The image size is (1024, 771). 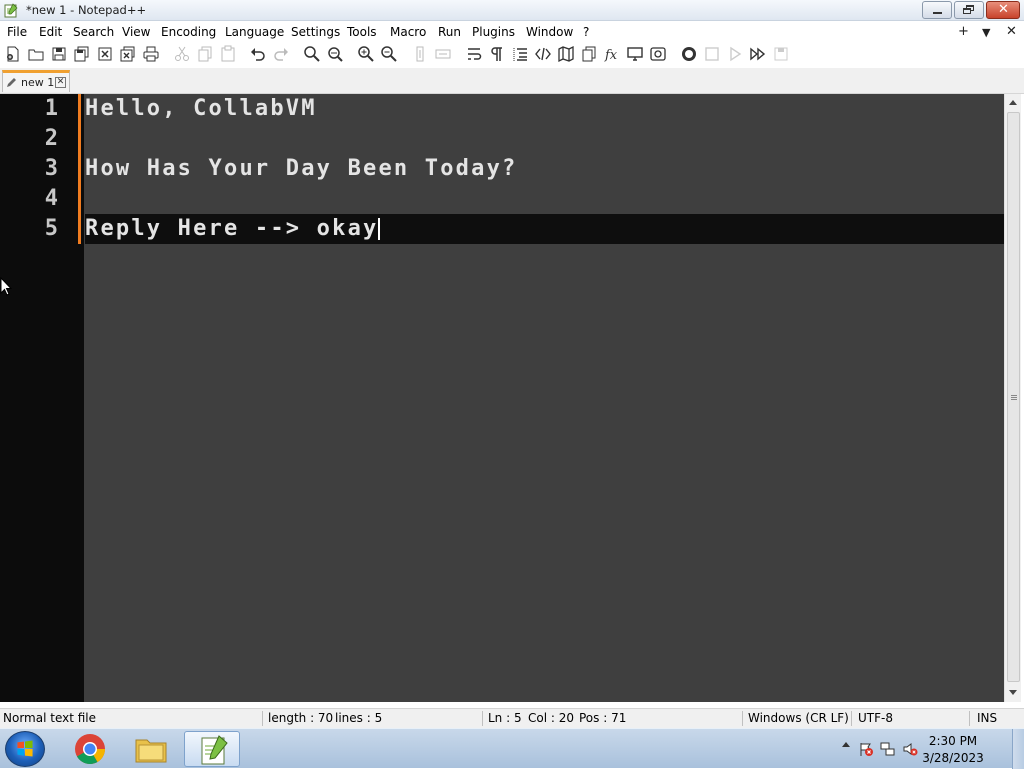 I want to click on undo-icon, so click(x=258, y=54).